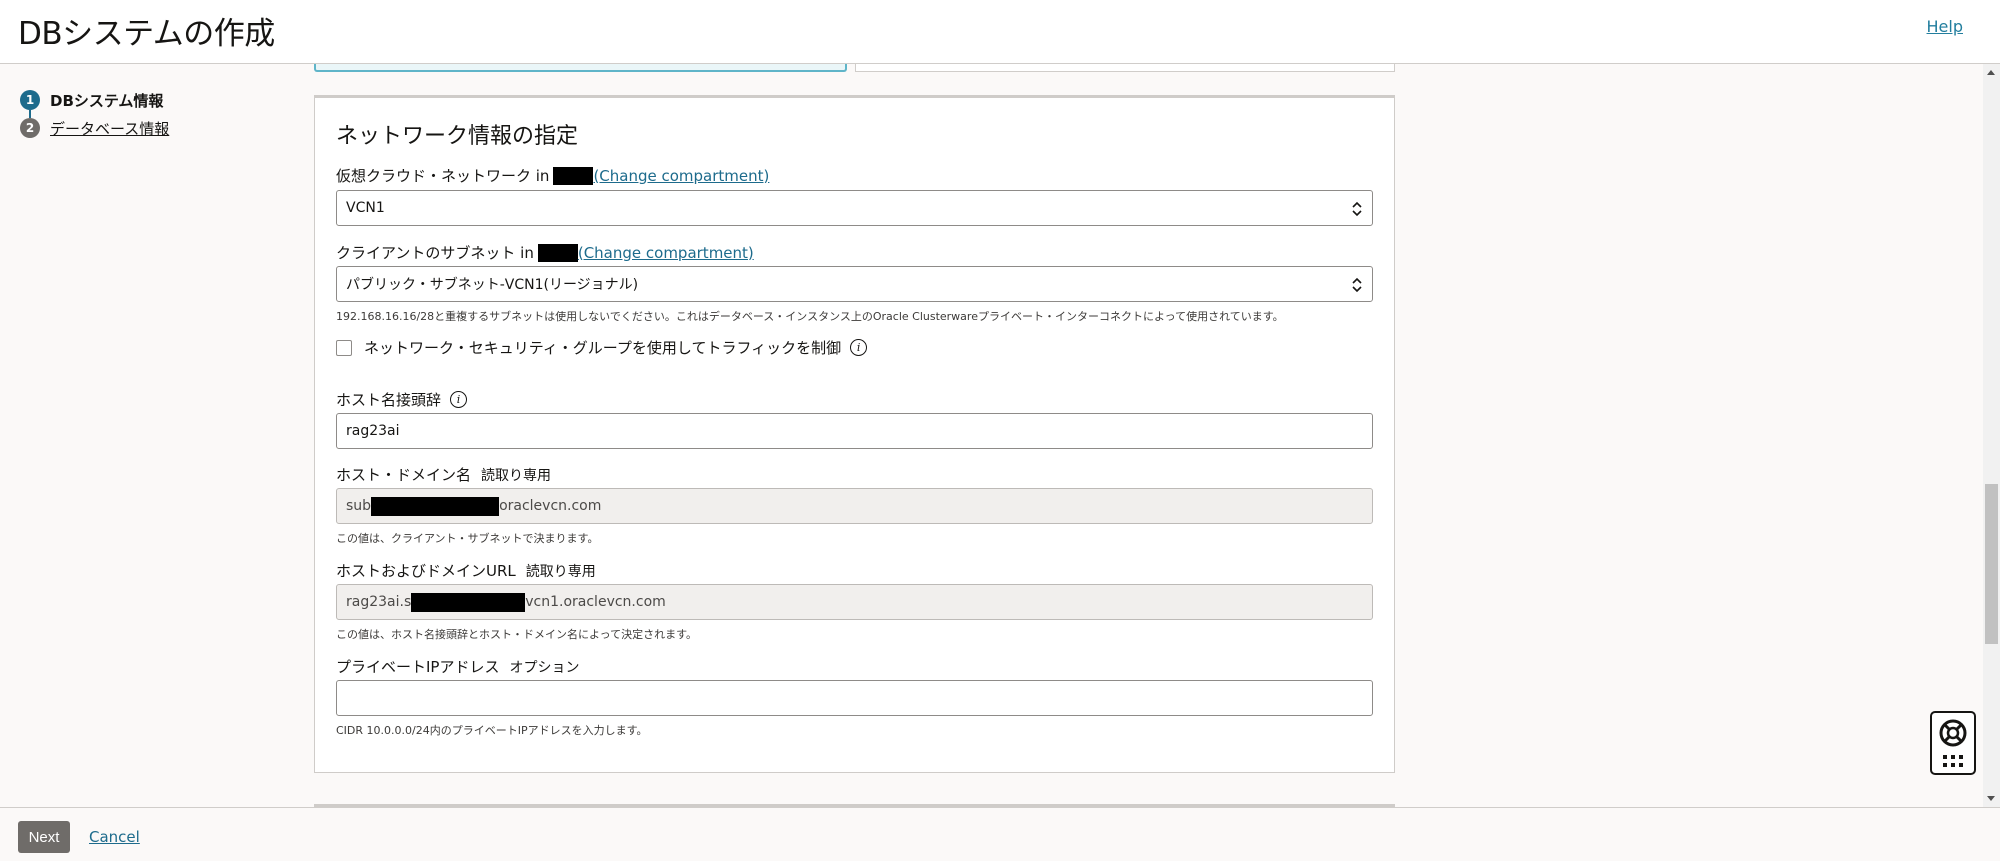 The image size is (2000, 861). I want to click on private-ip-input, so click(854, 698).